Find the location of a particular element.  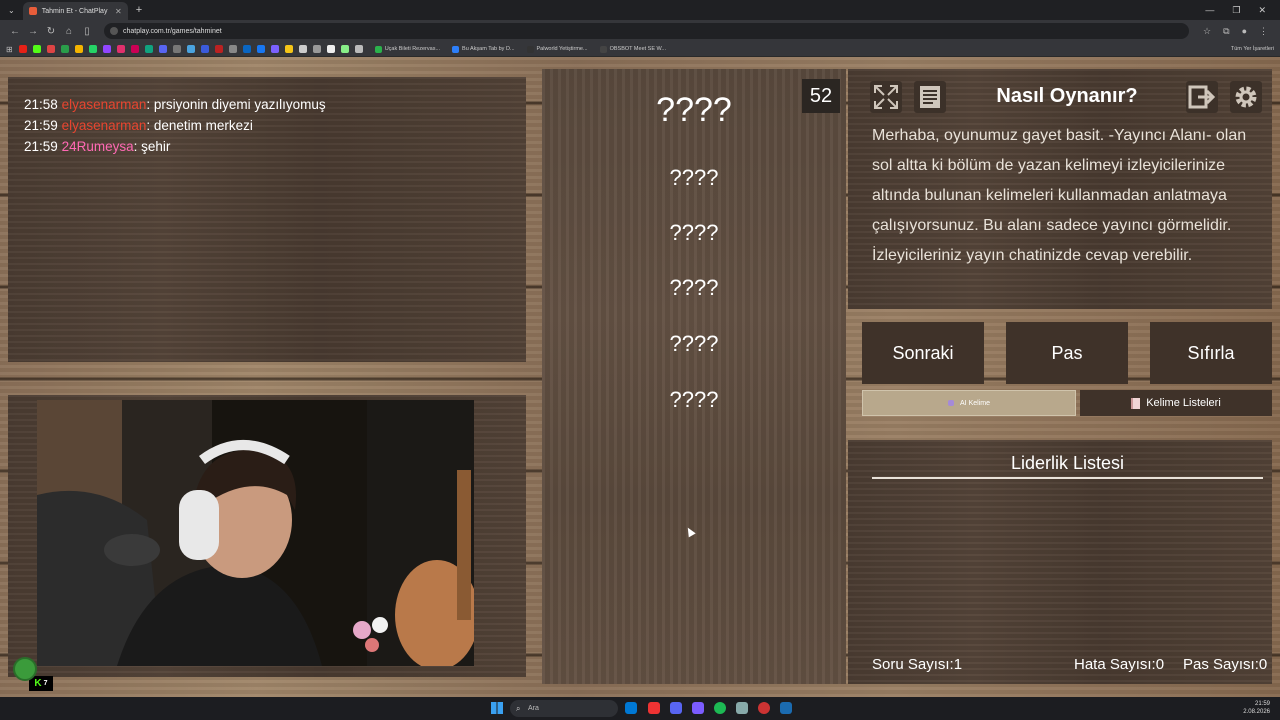

new-tab-icon: + is located at coordinates (139, 10).